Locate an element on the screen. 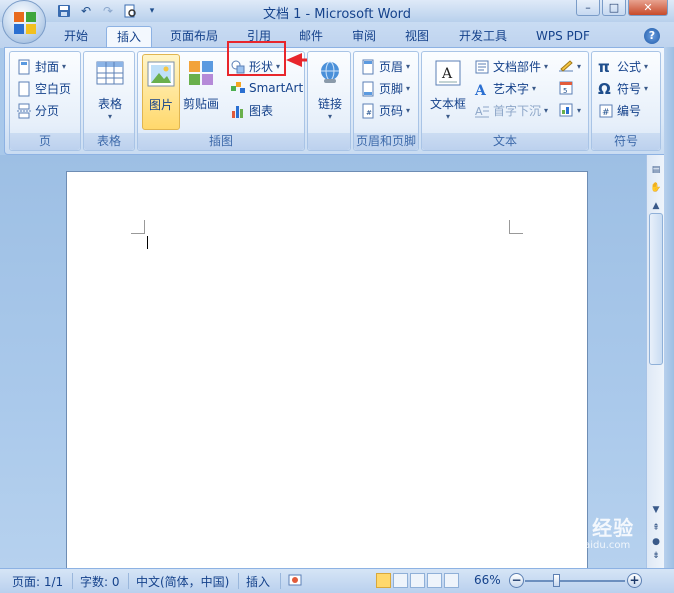 This screenshot has width=674, height=593. scroll-thumb is located at coordinates (656, 289).